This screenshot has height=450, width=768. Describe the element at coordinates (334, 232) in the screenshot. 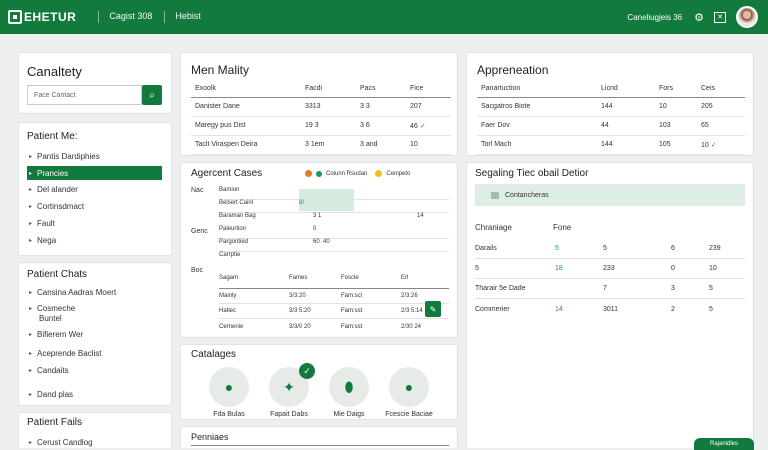

I see `table-row: Paleurtion 0` at that location.